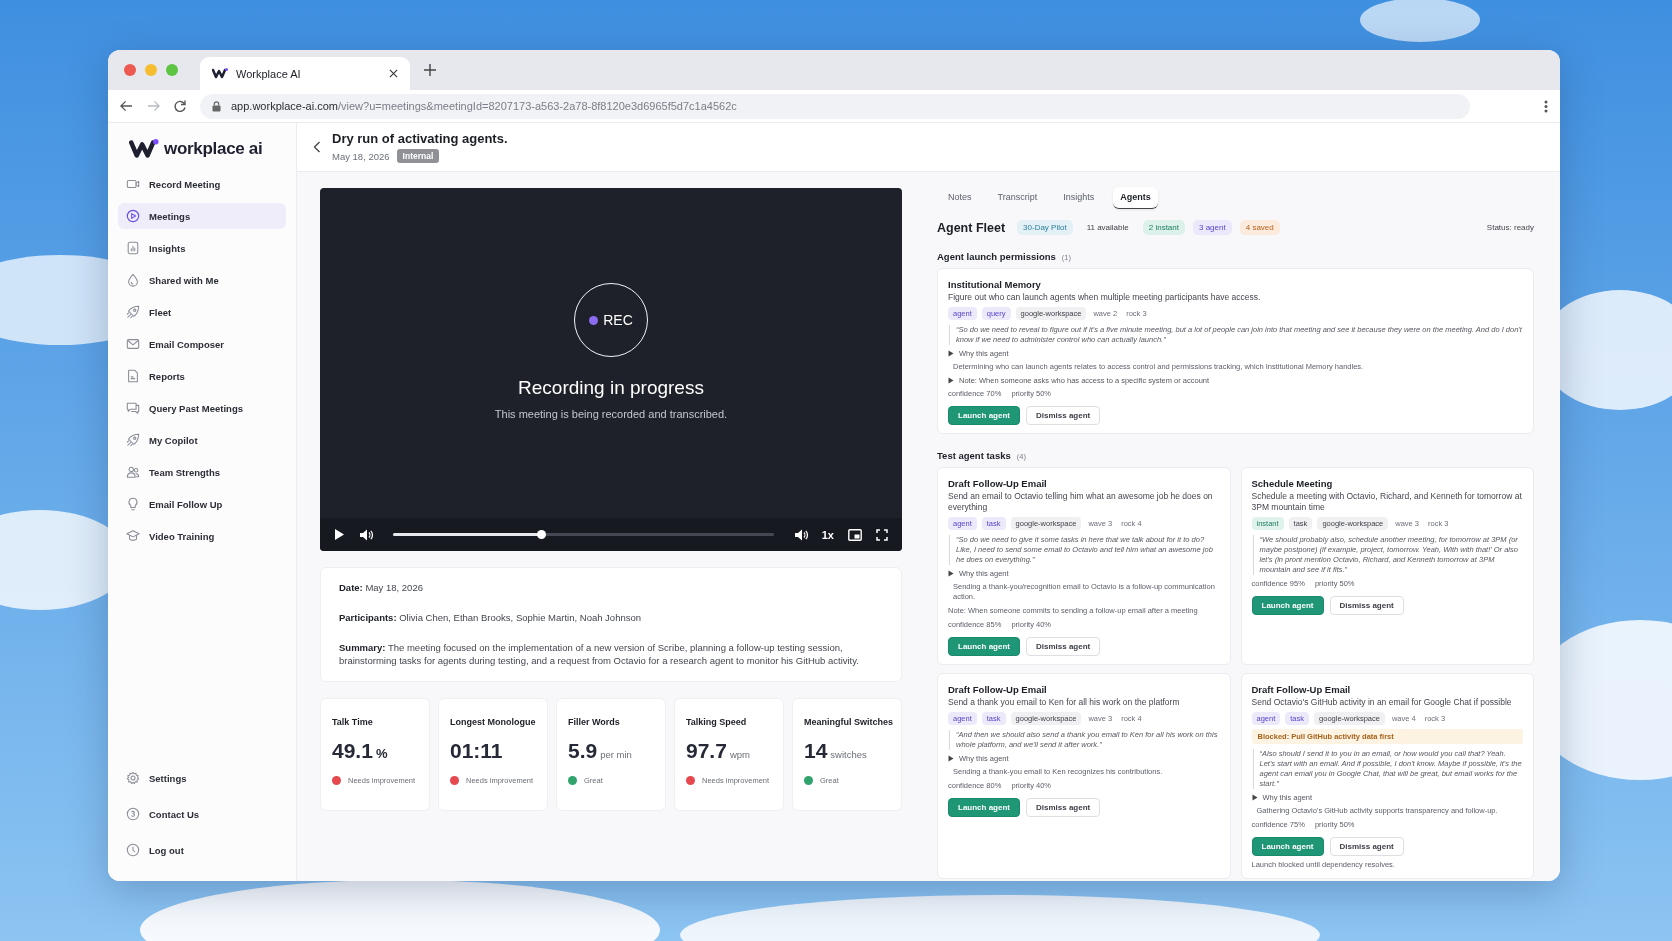 The width and height of the screenshot is (1672, 941). What do you see at coordinates (202, 280) in the screenshot?
I see `sidebar-item: Shared with Me` at bounding box center [202, 280].